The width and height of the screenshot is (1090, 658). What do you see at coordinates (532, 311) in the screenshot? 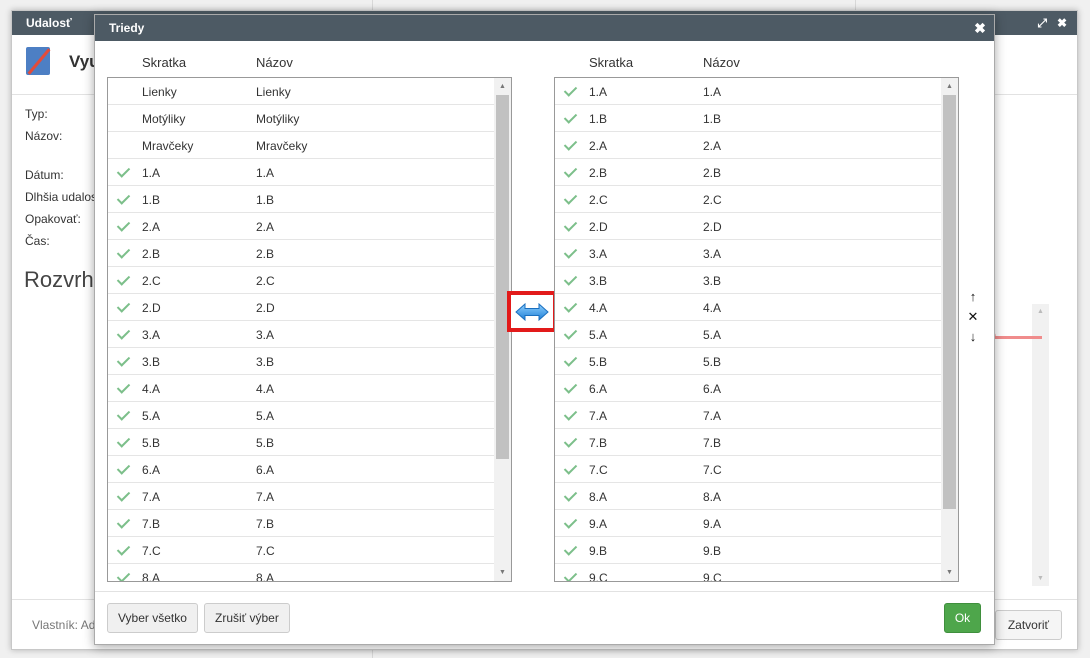
I see `transfer-button` at bounding box center [532, 311].